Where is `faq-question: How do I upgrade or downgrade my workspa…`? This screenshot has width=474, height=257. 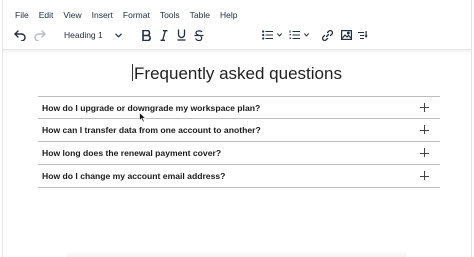 faq-question: How do I upgrade or downgrade my workspa… is located at coordinates (151, 107).